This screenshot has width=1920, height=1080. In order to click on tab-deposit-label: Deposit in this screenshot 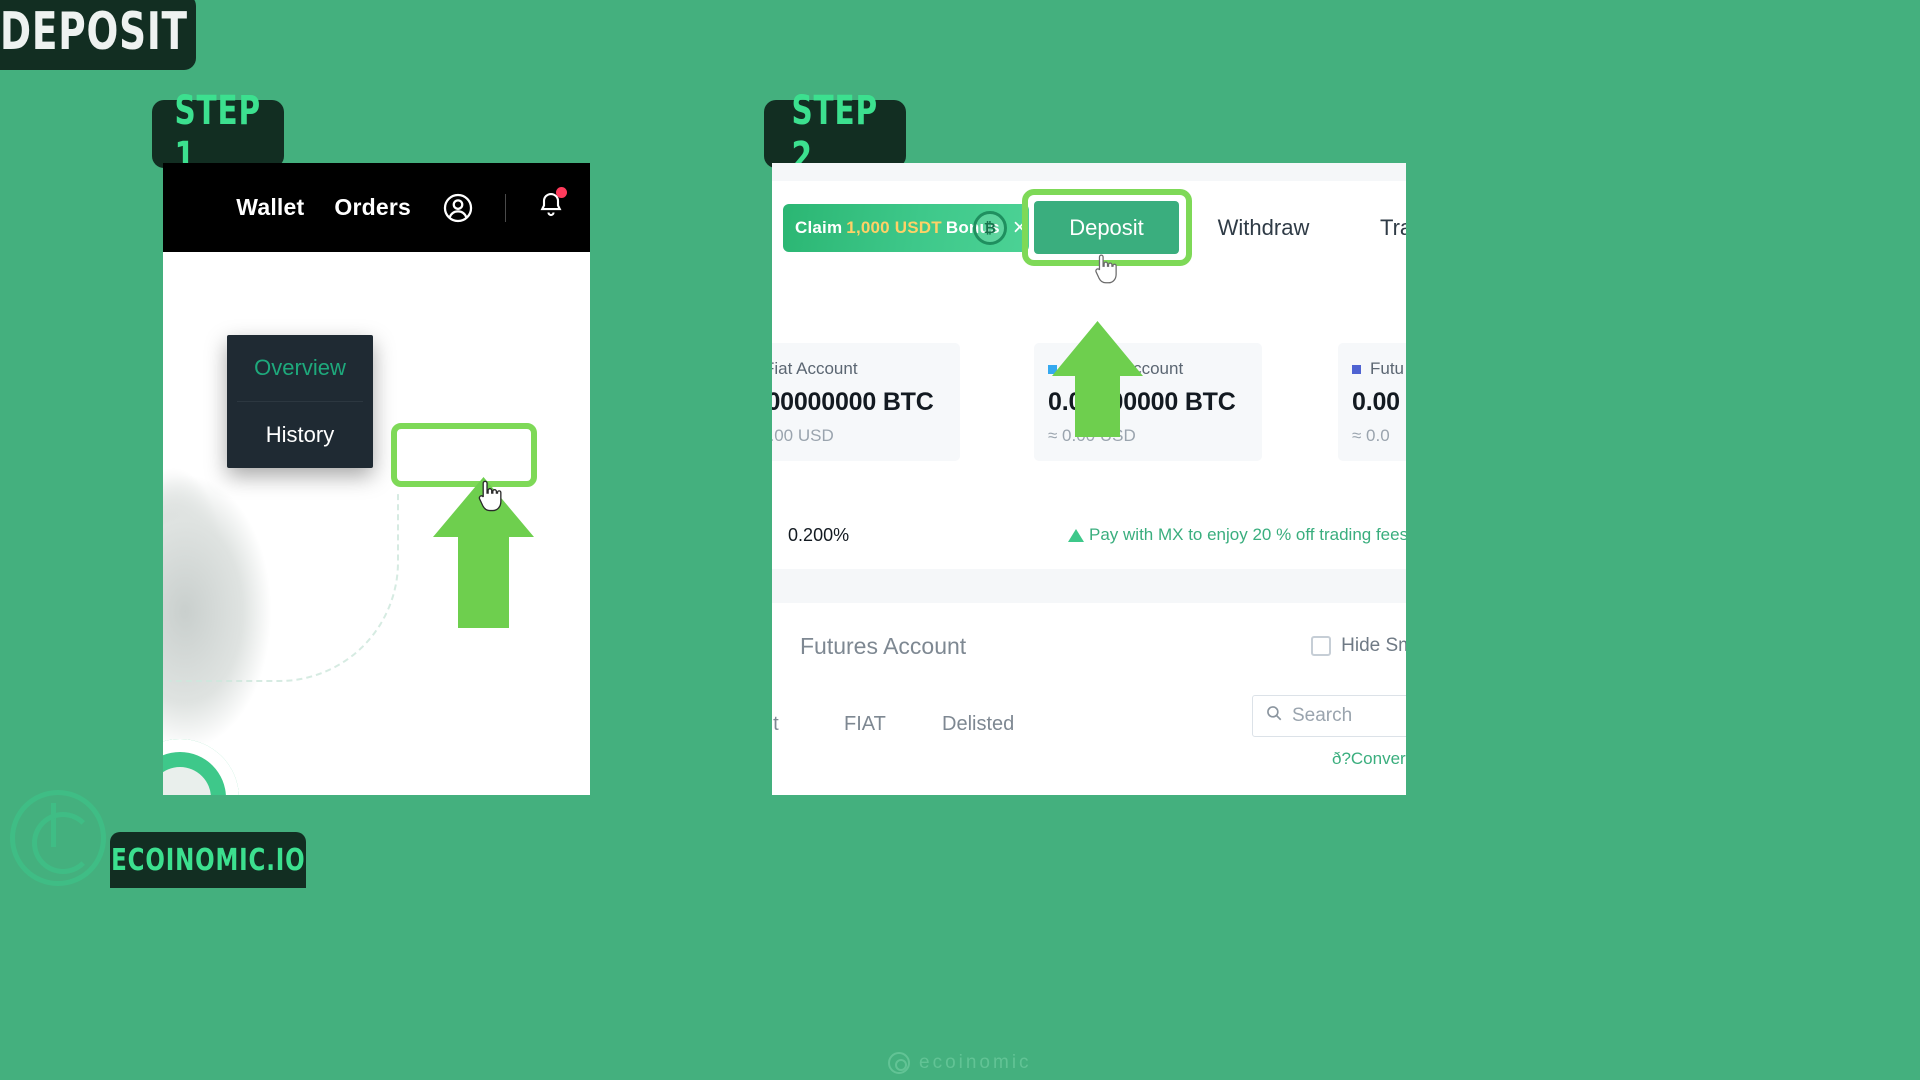, I will do `click(1106, 227)`.